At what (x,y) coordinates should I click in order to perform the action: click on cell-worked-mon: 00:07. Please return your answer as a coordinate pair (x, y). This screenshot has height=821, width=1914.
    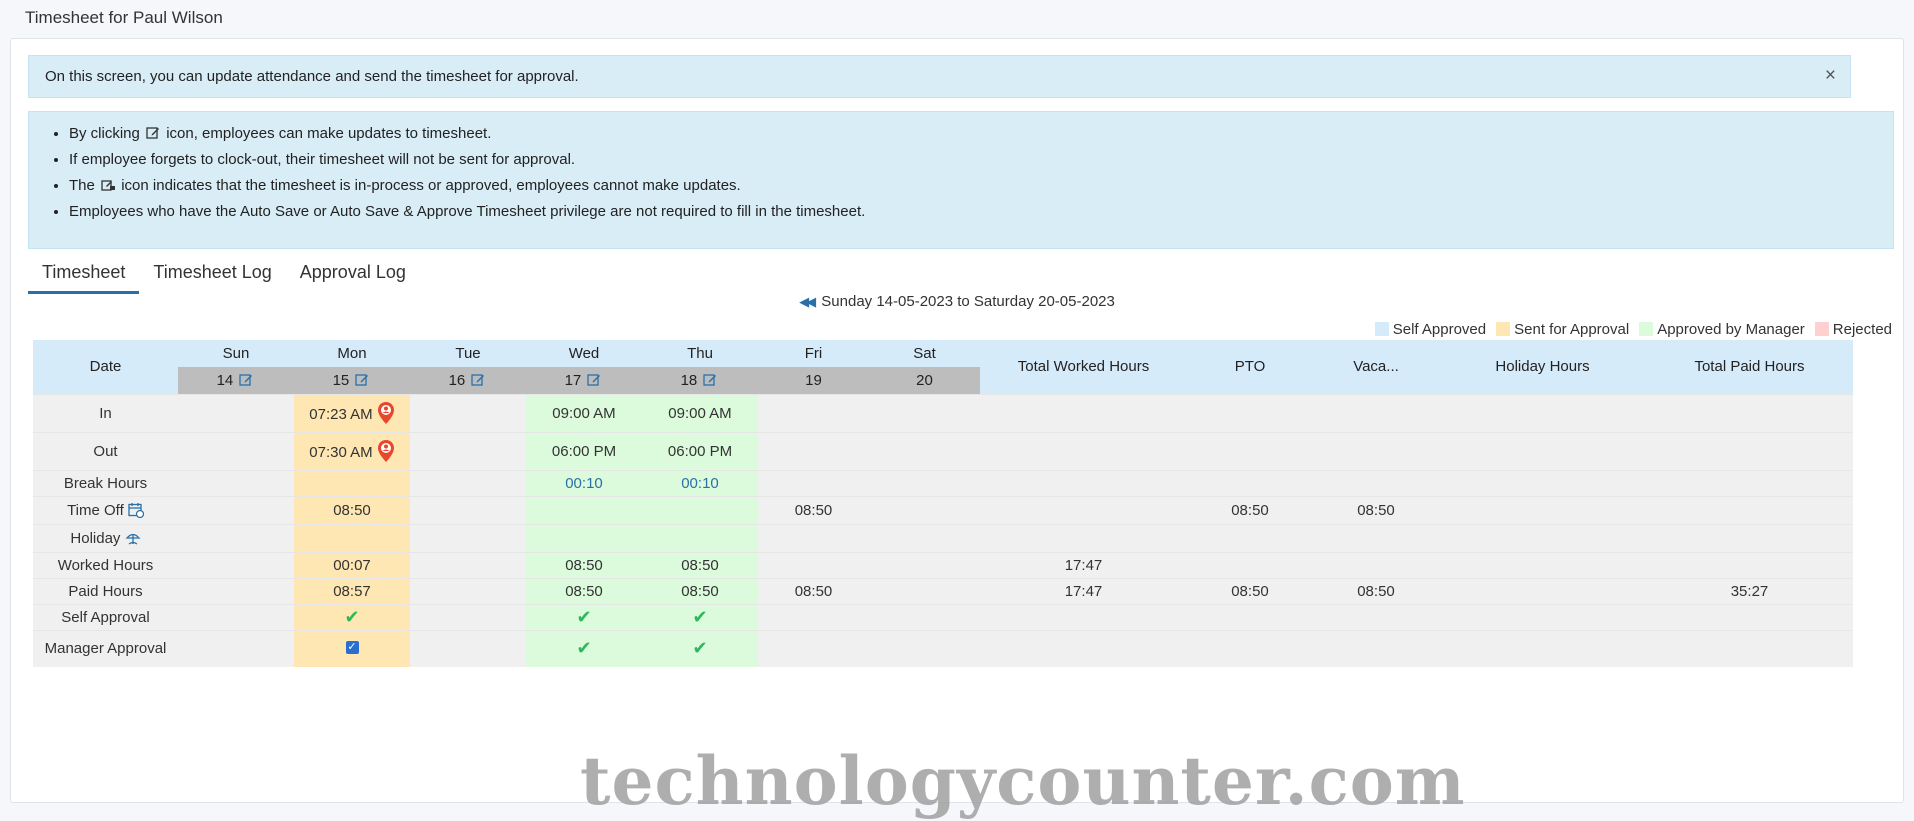
    Looking at the image, I should click on (352, 564).